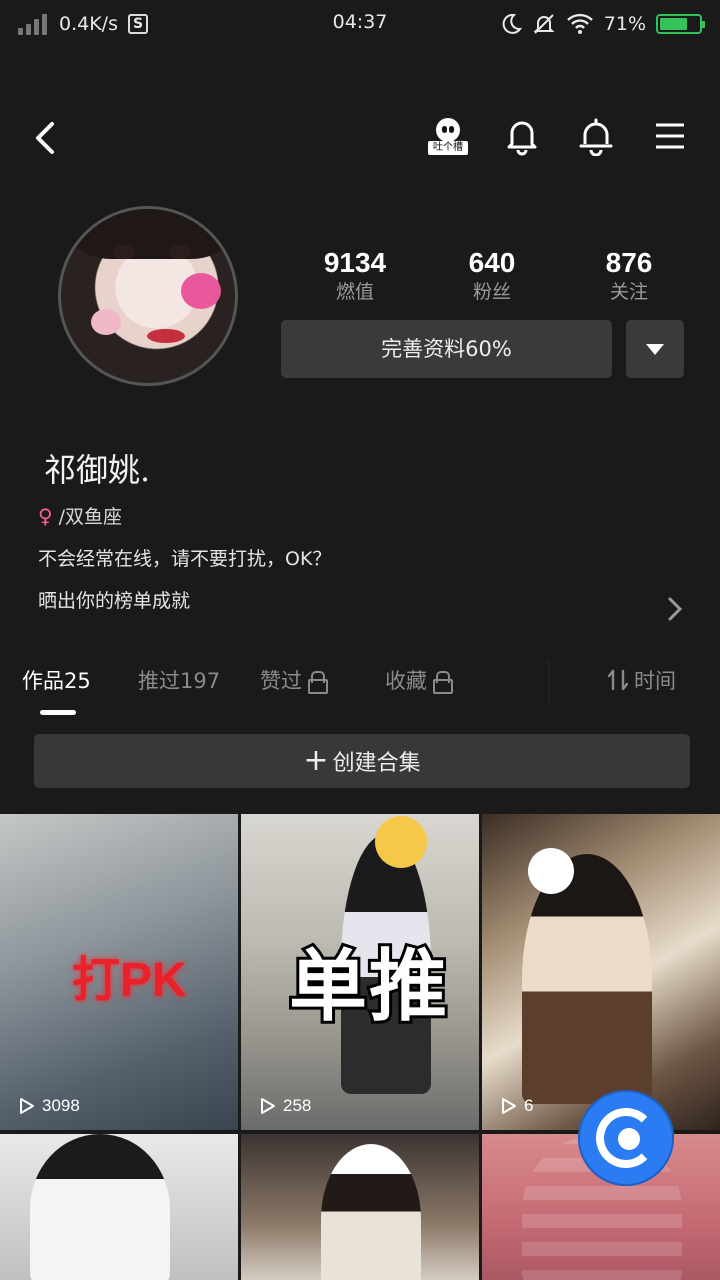 The height and width of the screenshot is (1280, 720). I want to click on floating-assistant-button, so click(626, 1138).